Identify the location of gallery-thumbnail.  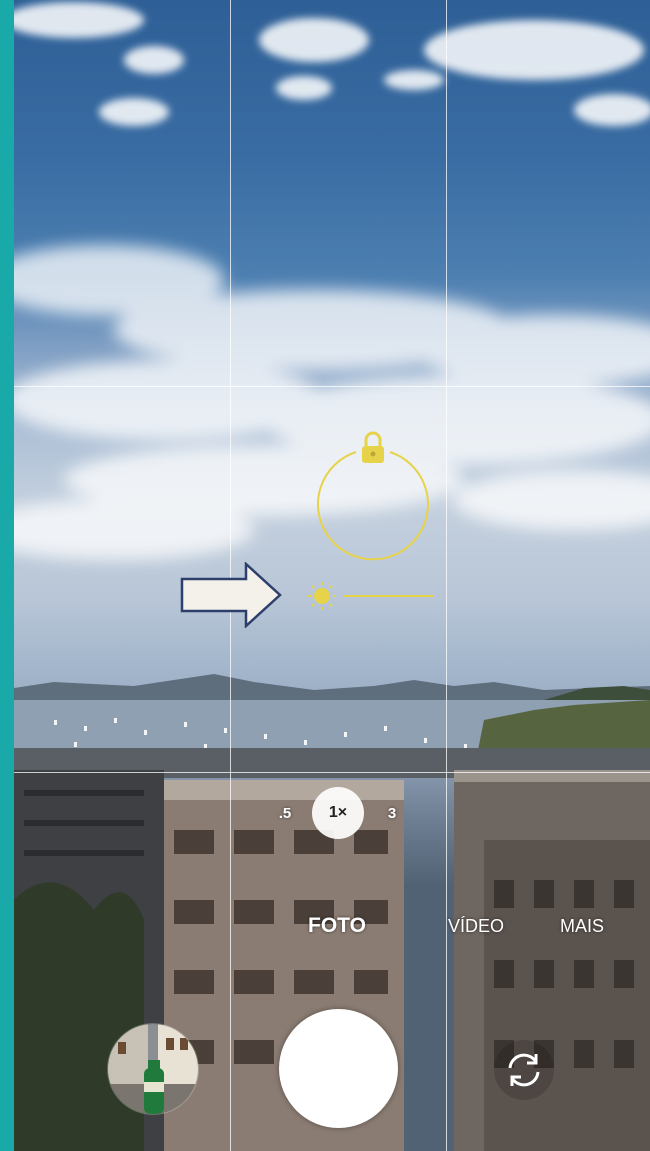
(153, 1069).